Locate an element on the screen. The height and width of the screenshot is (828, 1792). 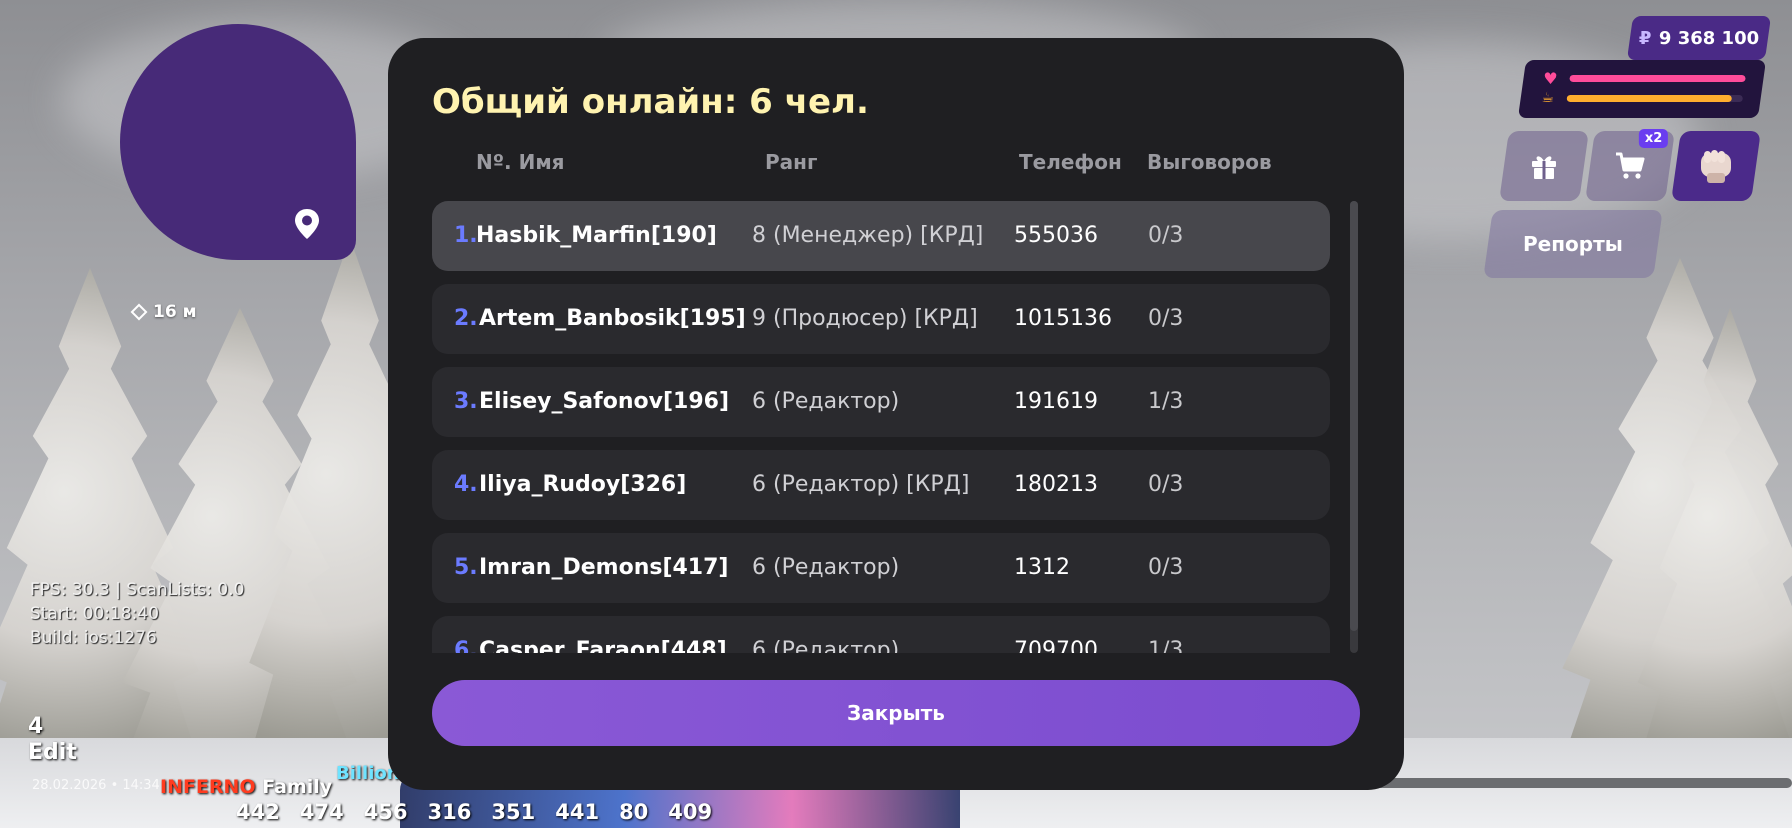
reports-button: Репорты is located at coordinates (1573, 244).